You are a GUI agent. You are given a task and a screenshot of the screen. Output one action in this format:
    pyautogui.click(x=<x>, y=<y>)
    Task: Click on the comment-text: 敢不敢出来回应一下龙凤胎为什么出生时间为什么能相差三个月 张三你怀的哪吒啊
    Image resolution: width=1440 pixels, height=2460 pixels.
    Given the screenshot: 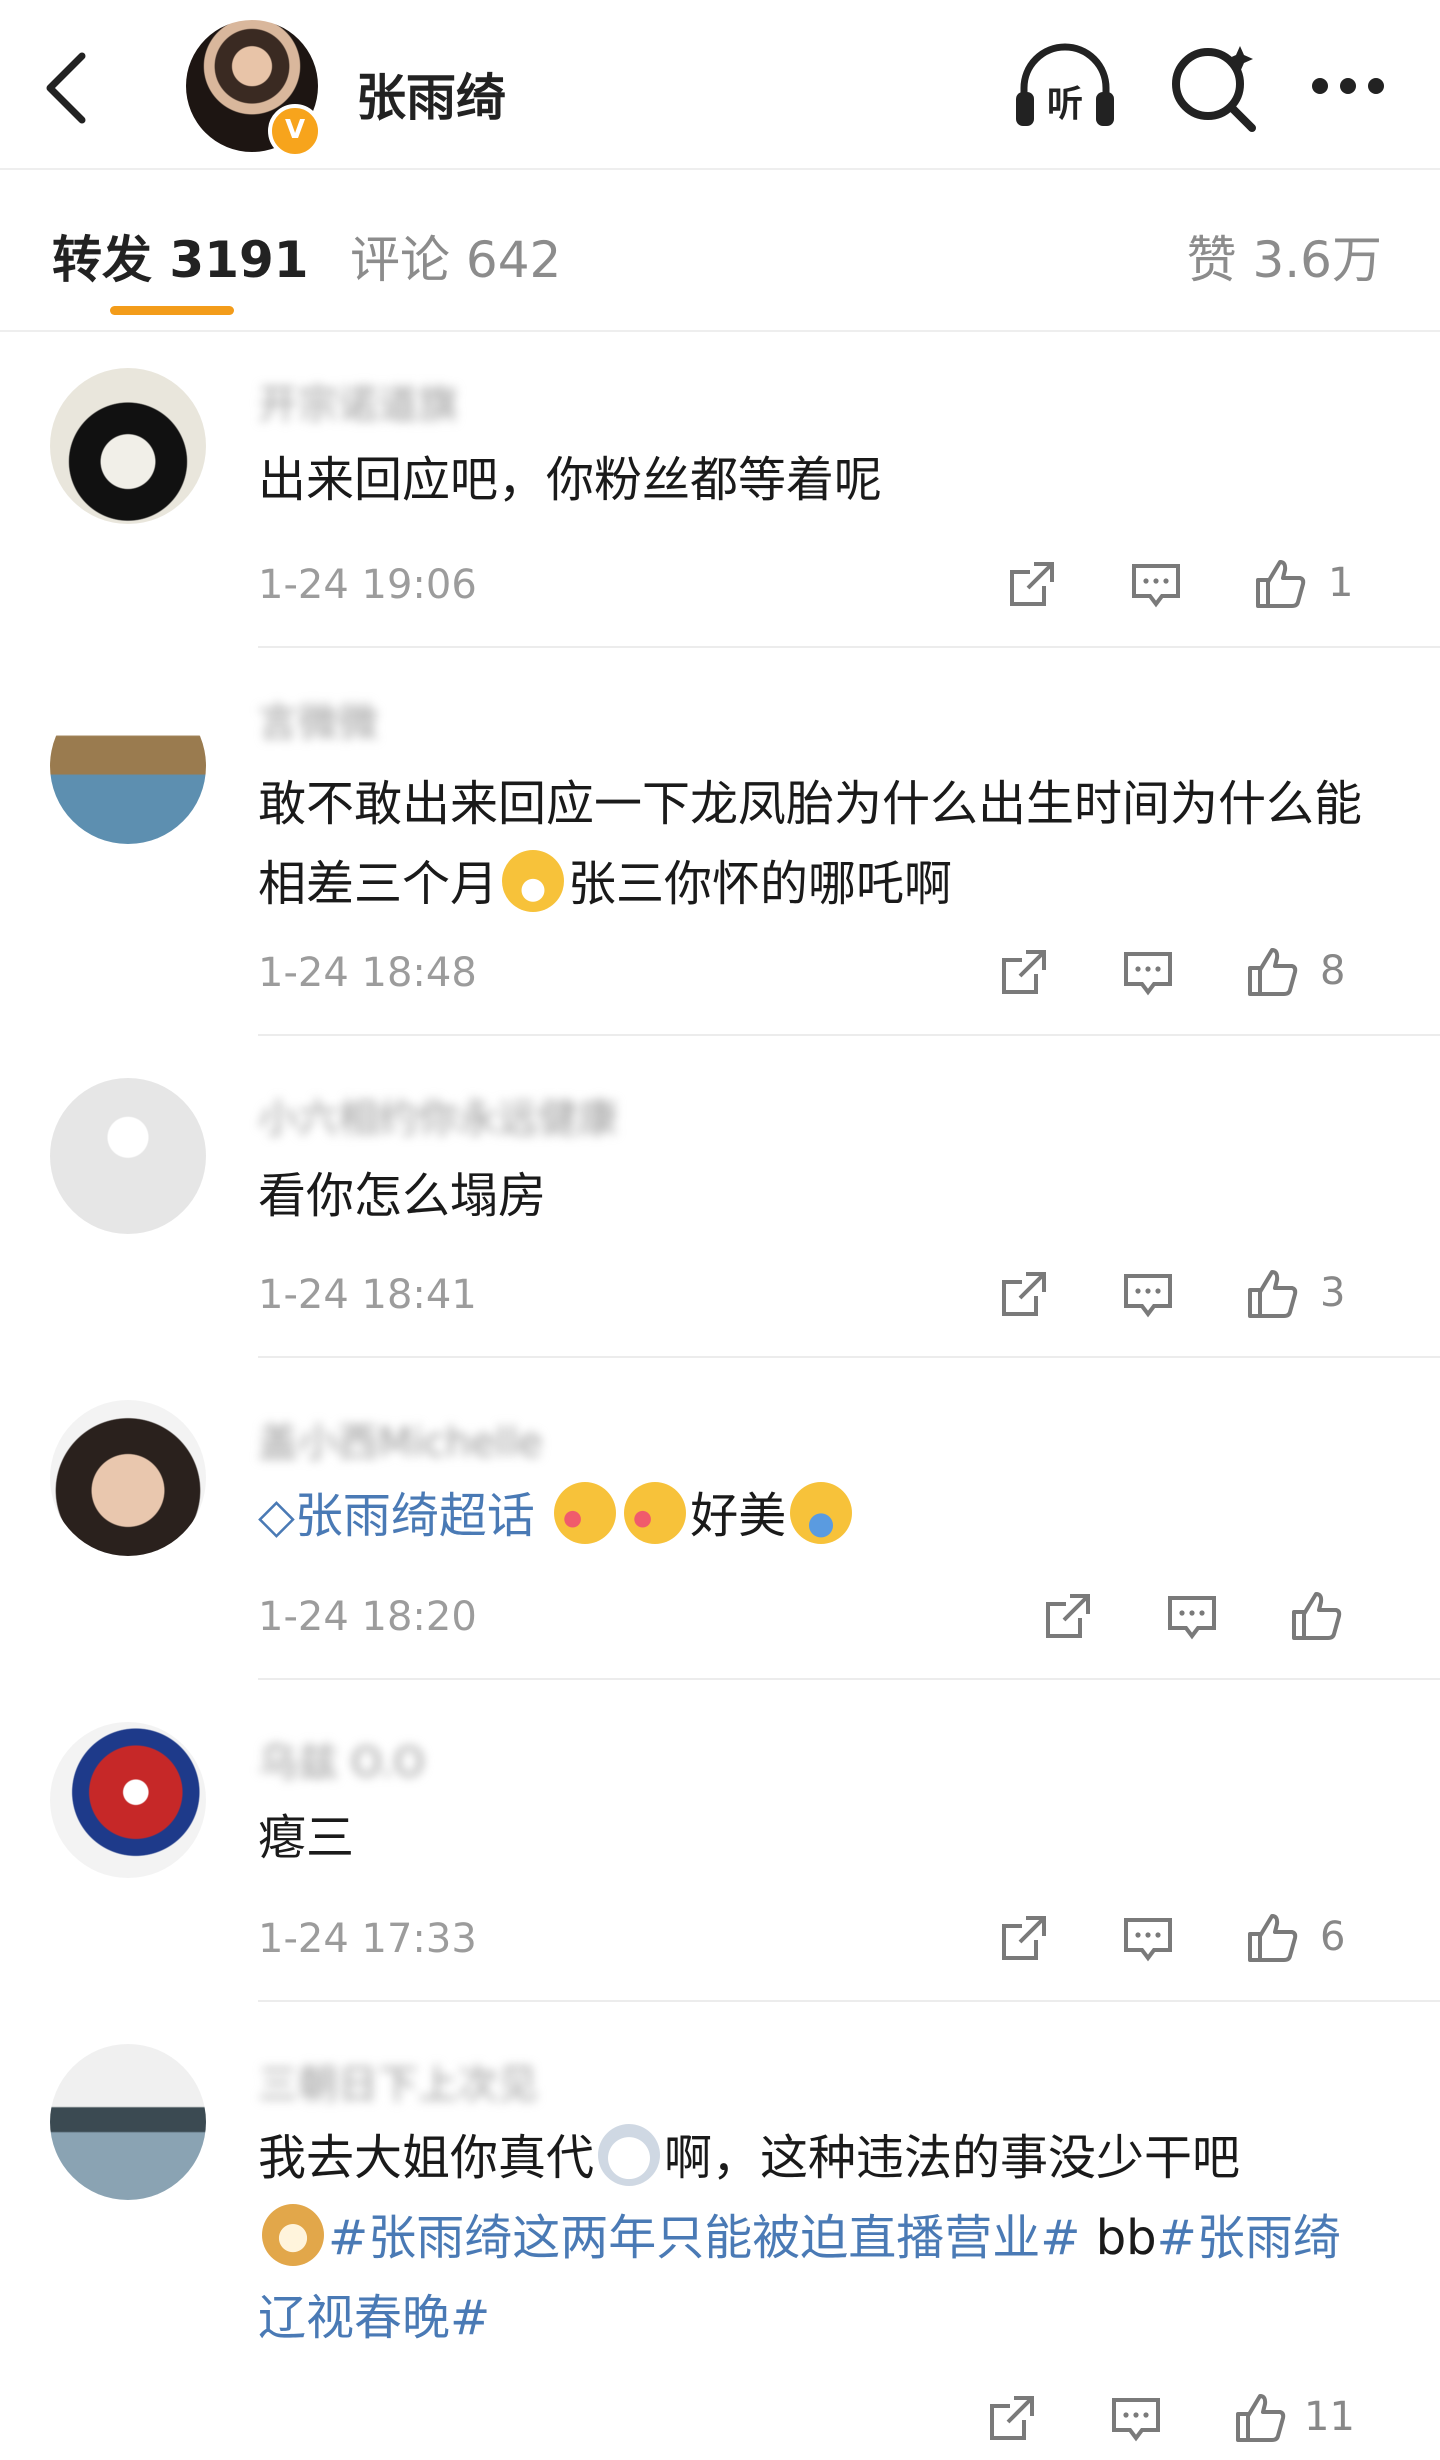 What is the action you would take?
    pyautogui.click(x=818, y=844)
    